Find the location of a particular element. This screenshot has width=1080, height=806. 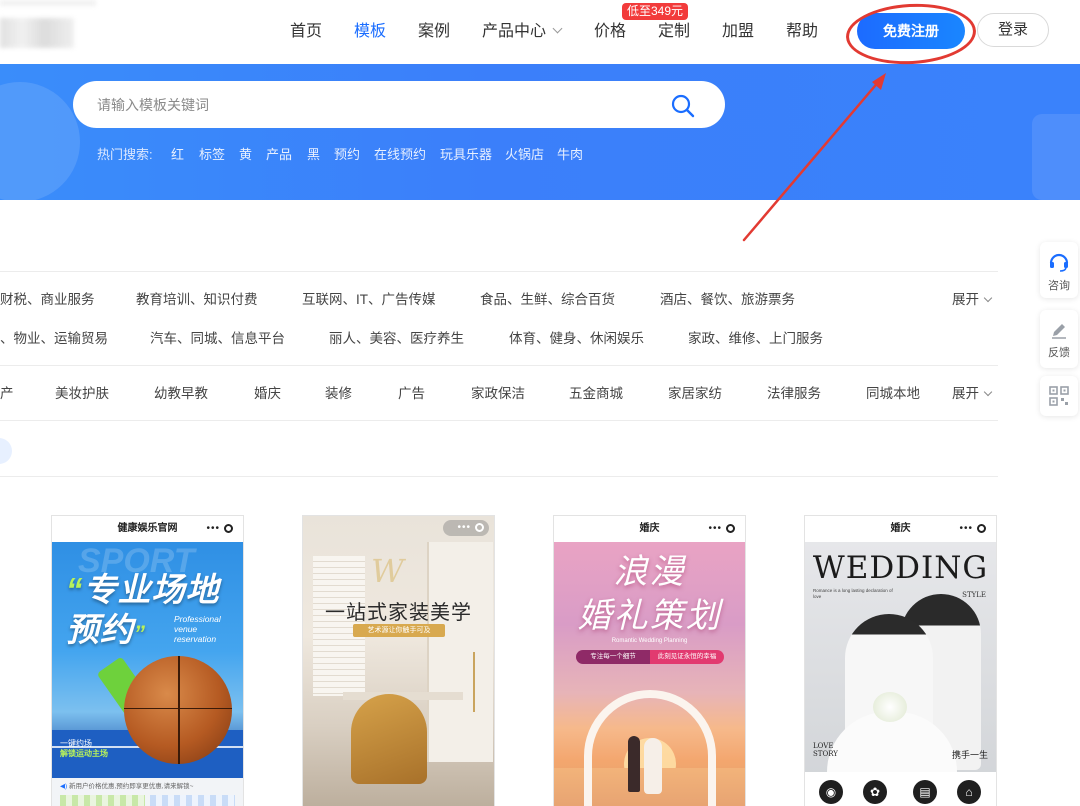

love-line: STORY is located at coordinates (825, 754).